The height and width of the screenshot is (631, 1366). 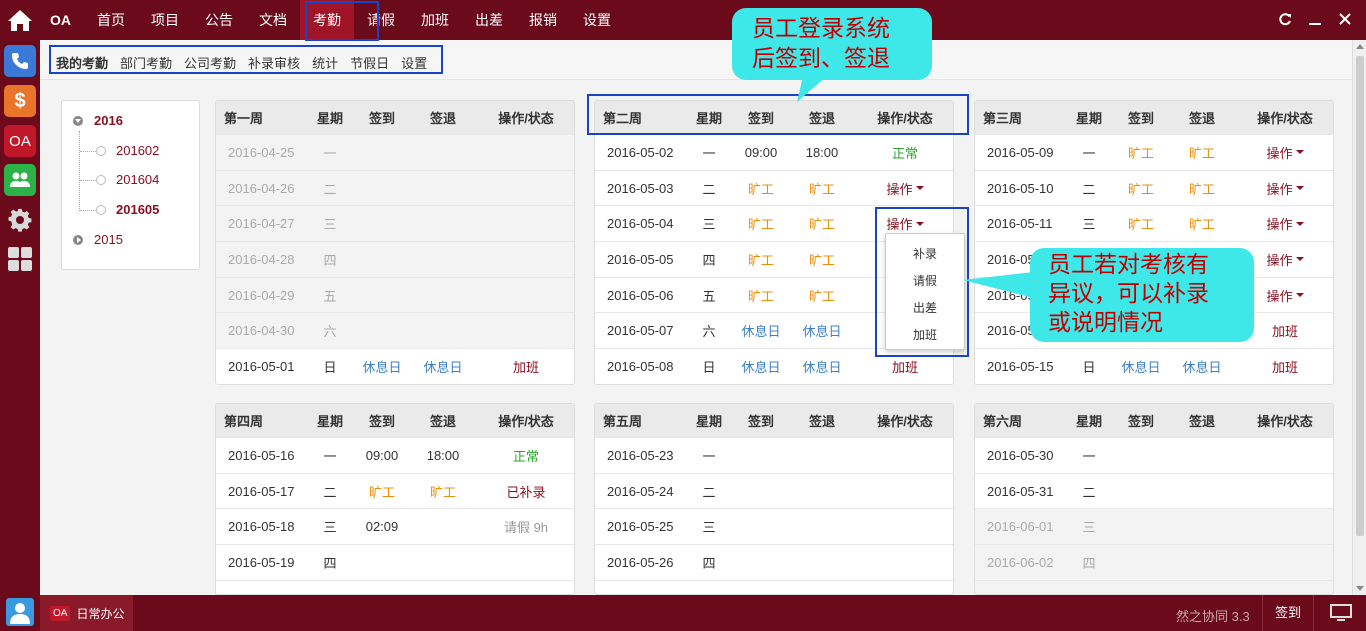 I want to click on attendance-row: 2016-06-01 三, so click(x=1154, y=527).